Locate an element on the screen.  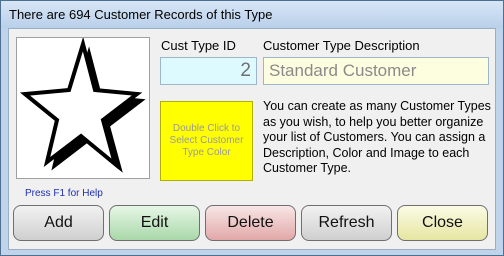
help-hint: Press F1 for Help is located at coordinates (64, 193).